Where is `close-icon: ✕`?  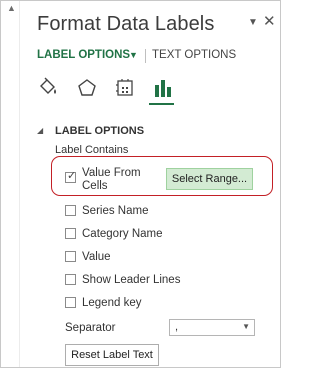
close-icon: ✕ is located at coordinates (269, 21).